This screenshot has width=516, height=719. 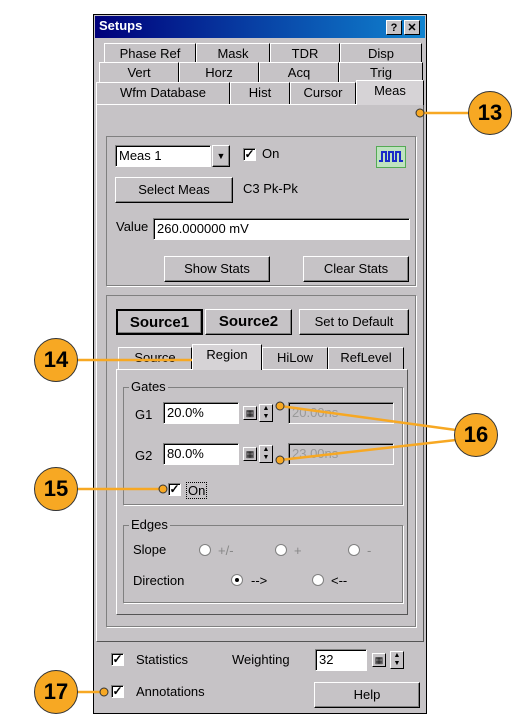 What do you see at coordinates (227, 357) in the screenshot?
I see `tab-region: Region` at bounding box center [227, 357].